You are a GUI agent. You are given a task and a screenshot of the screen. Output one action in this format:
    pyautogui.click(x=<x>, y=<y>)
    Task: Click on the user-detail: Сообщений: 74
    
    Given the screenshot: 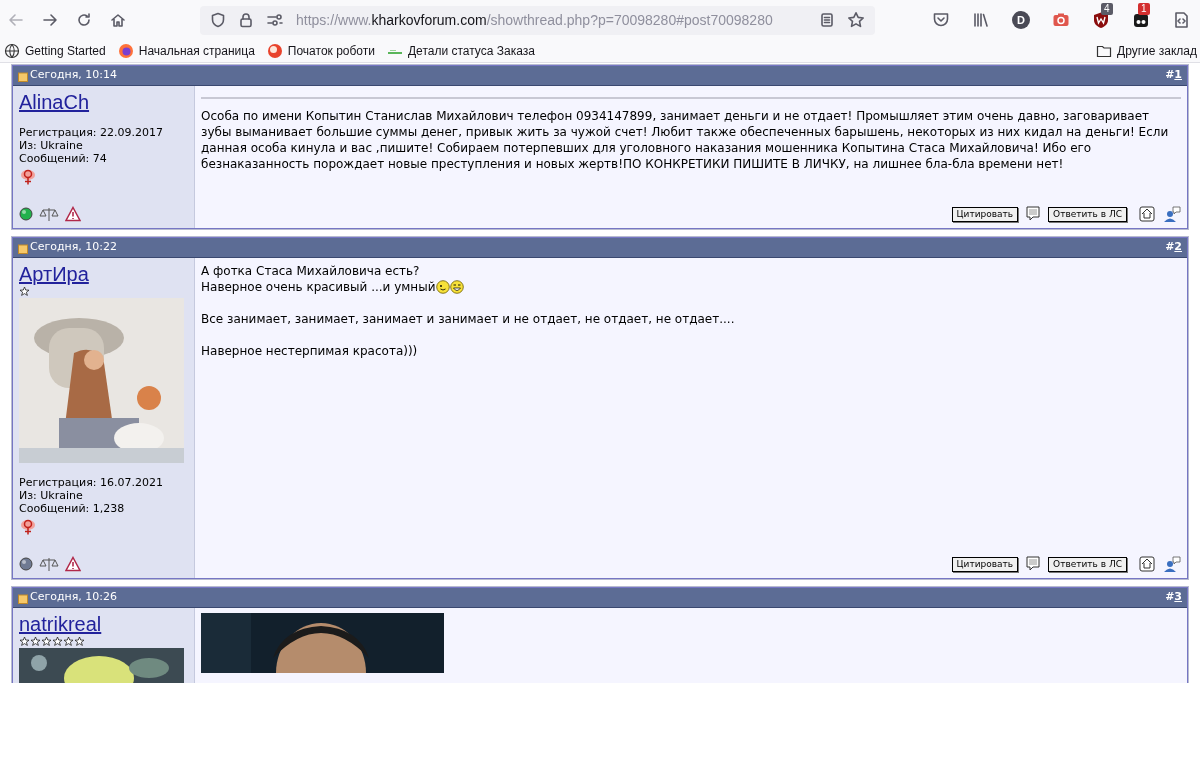 What is the action you would take?
    pyautogui.click(x=63, y=158)
    